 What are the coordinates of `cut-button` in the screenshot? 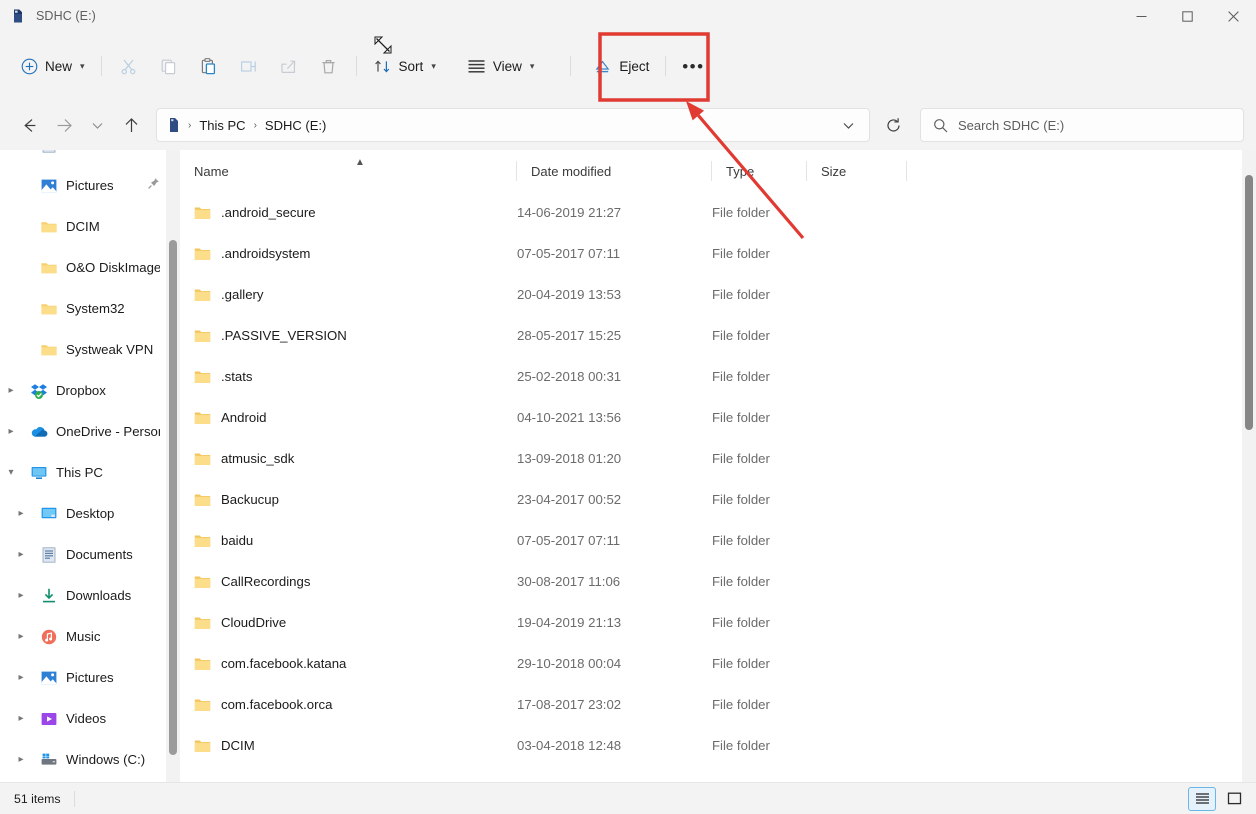 It's located at (129, 66).